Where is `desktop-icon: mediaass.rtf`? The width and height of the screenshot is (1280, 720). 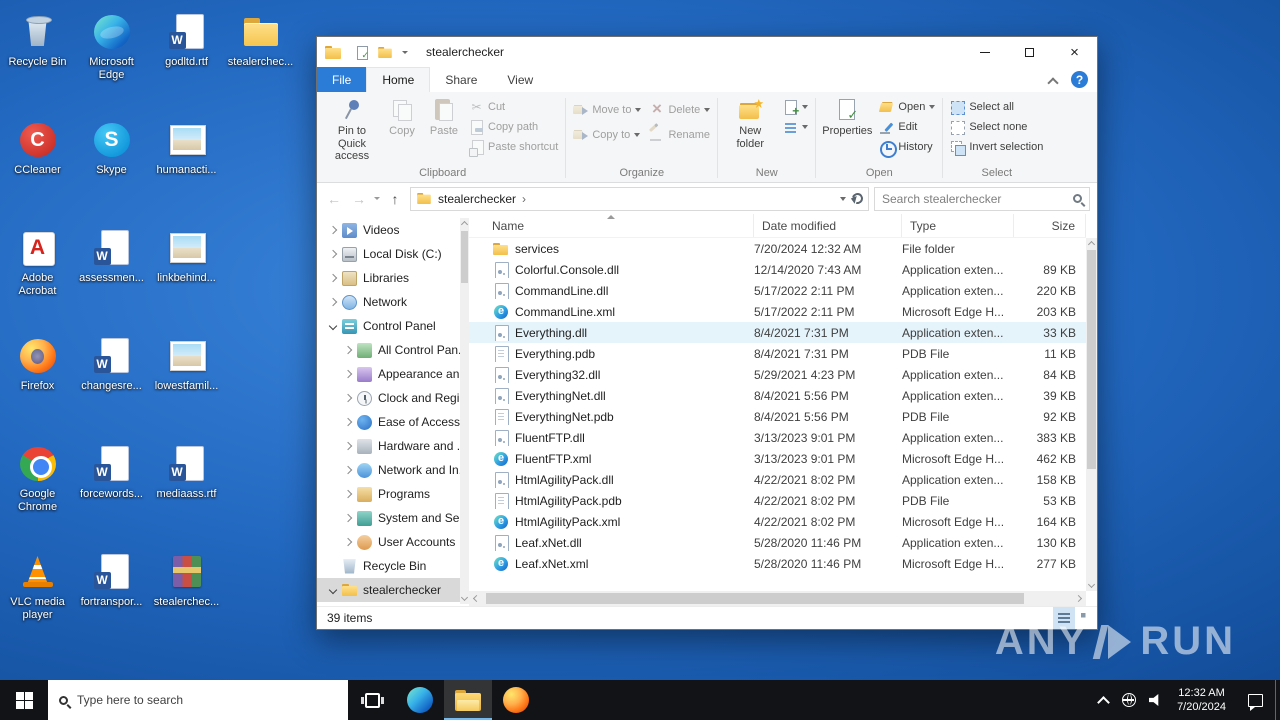
desktop-icon: mediaass.rtf is located at coordinates (186, 490).